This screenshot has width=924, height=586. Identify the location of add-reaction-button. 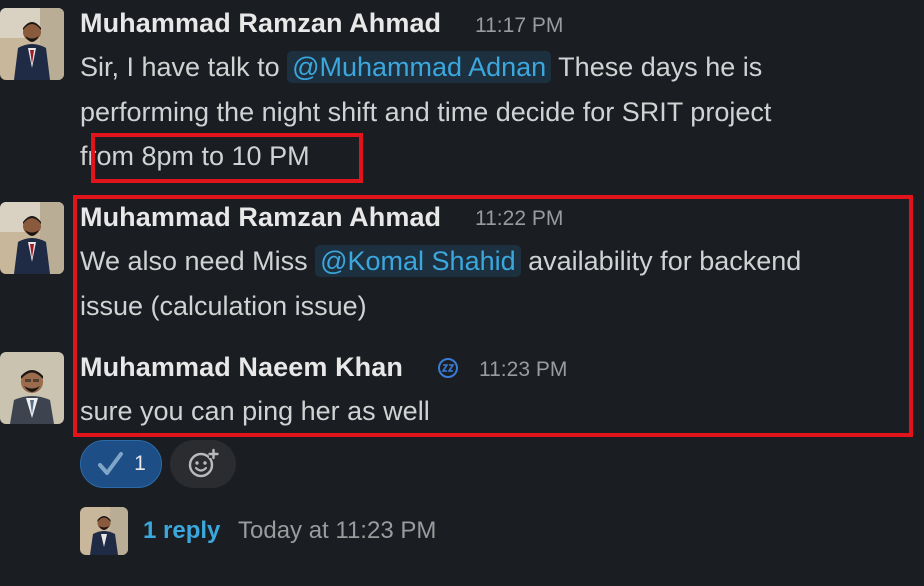
(203, 464).